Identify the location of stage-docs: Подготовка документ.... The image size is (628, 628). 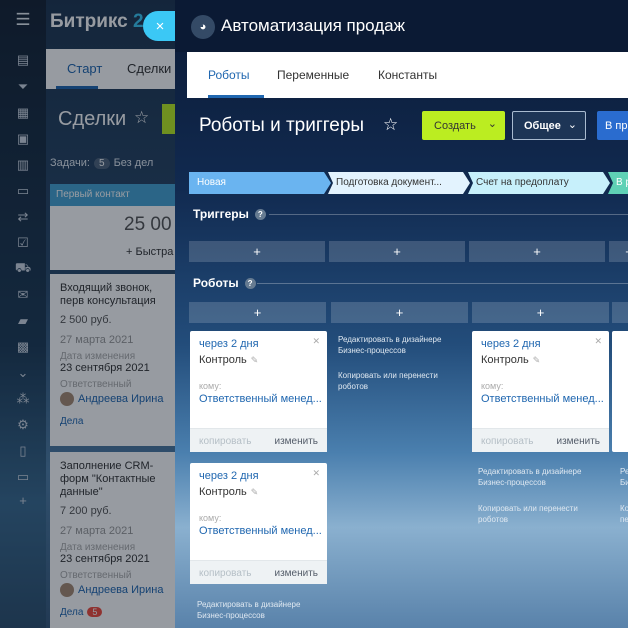
(399, 183).